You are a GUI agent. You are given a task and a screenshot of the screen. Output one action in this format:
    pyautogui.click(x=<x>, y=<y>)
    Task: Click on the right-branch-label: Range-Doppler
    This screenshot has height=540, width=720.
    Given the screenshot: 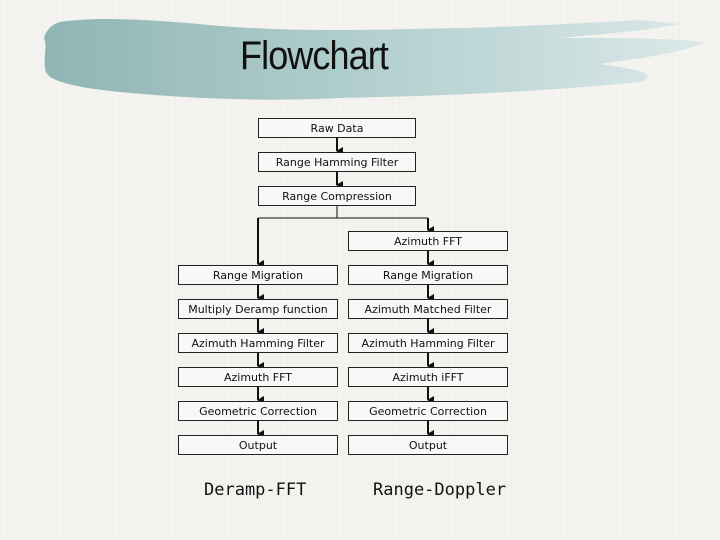 What is the action you would take?
    pyautogui.click(x=440, y=490)
    